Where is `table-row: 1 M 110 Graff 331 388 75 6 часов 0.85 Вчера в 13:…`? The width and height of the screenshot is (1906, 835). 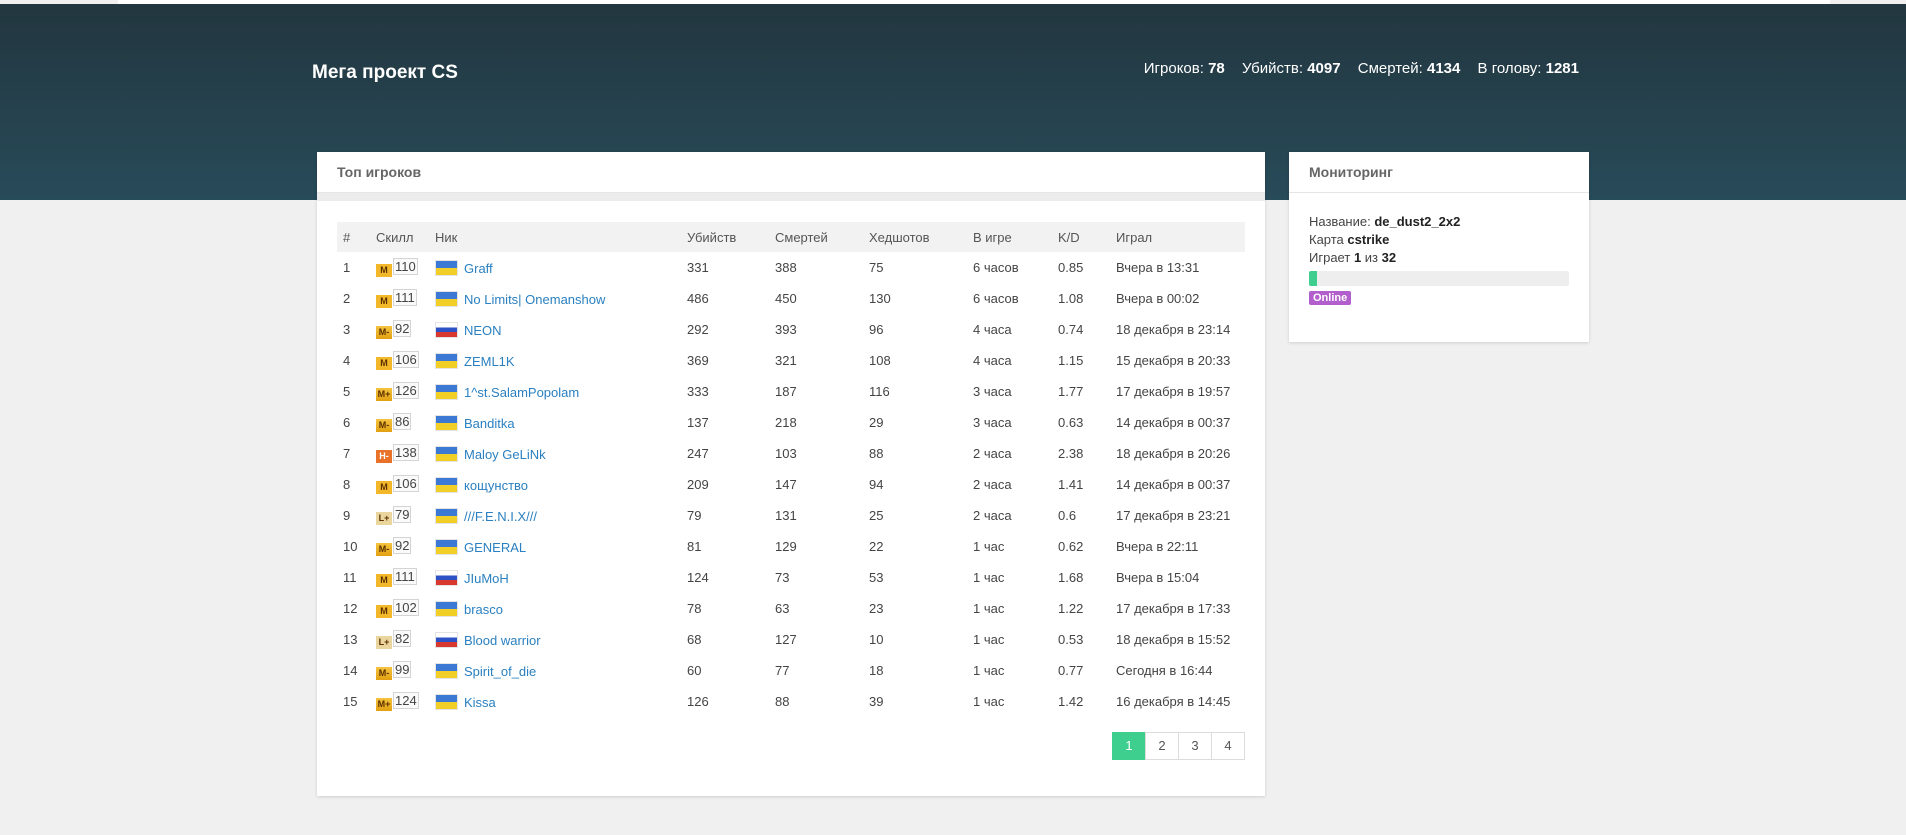 table-row: 1 M 110 Graff 331 388 75 6 часов 0.85 Вчера в 13:… is located at coordinates (791, 267).